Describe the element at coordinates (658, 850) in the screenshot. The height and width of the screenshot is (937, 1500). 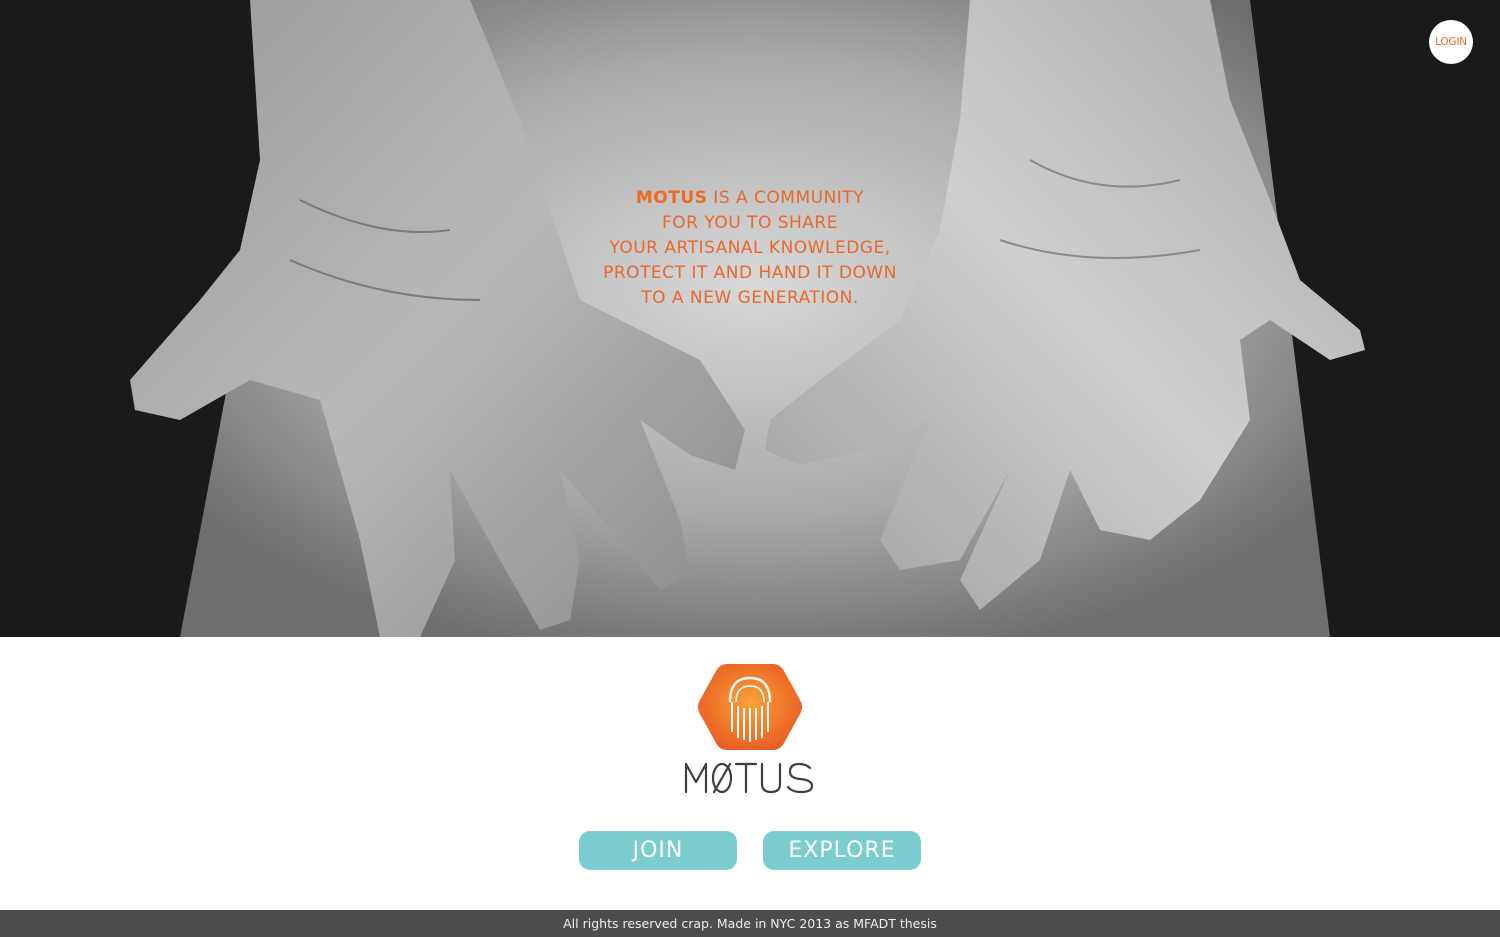
I see `join-button: JOIN` at that location.